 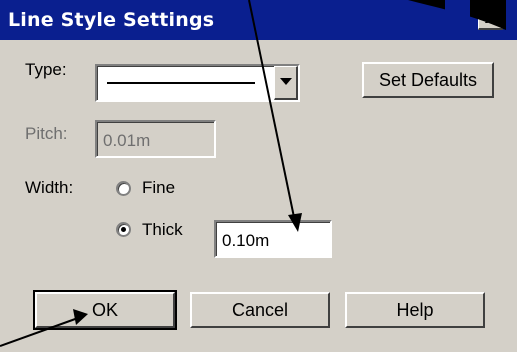 I want to click on heading-fragment-notch, so click(x=457, y=15).